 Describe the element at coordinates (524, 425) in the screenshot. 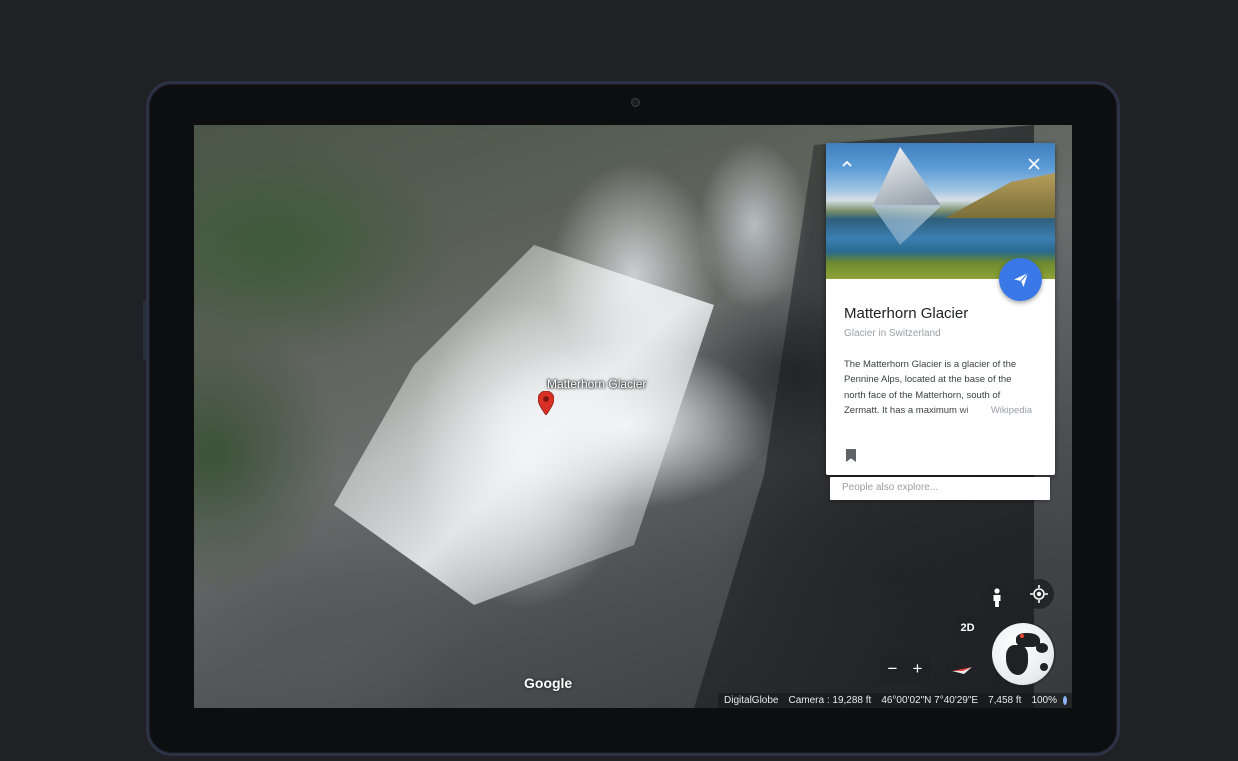

I see `glacier-terrain` at that location.